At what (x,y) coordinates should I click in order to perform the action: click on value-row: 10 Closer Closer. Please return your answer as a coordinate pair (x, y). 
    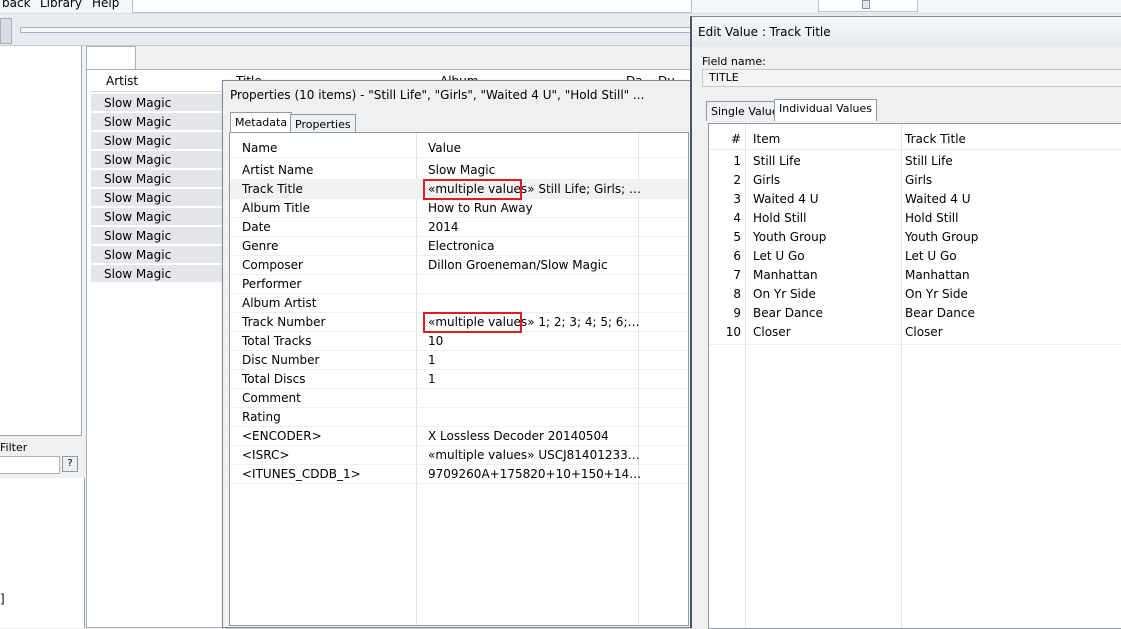
    Looking at the image, I should click on (915, 332).